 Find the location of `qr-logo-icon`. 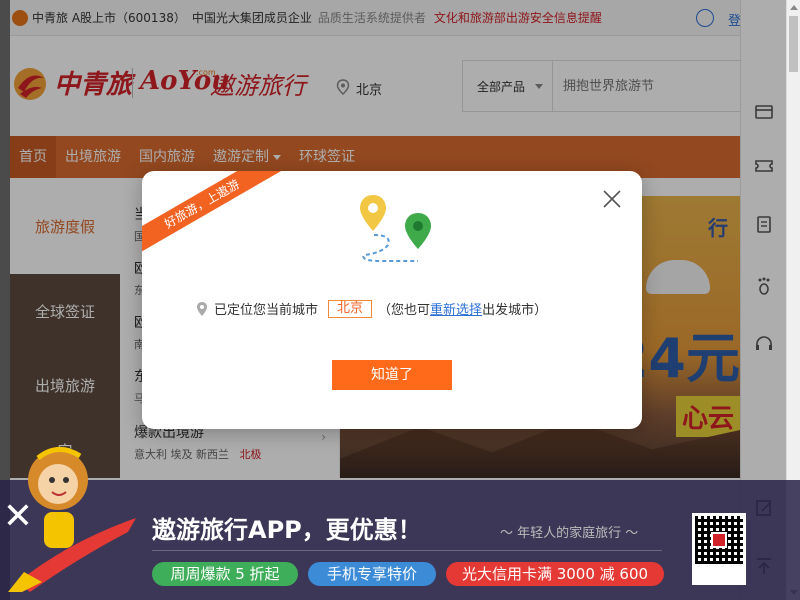

qr-logo-icon is located at coordinates (719, 540).